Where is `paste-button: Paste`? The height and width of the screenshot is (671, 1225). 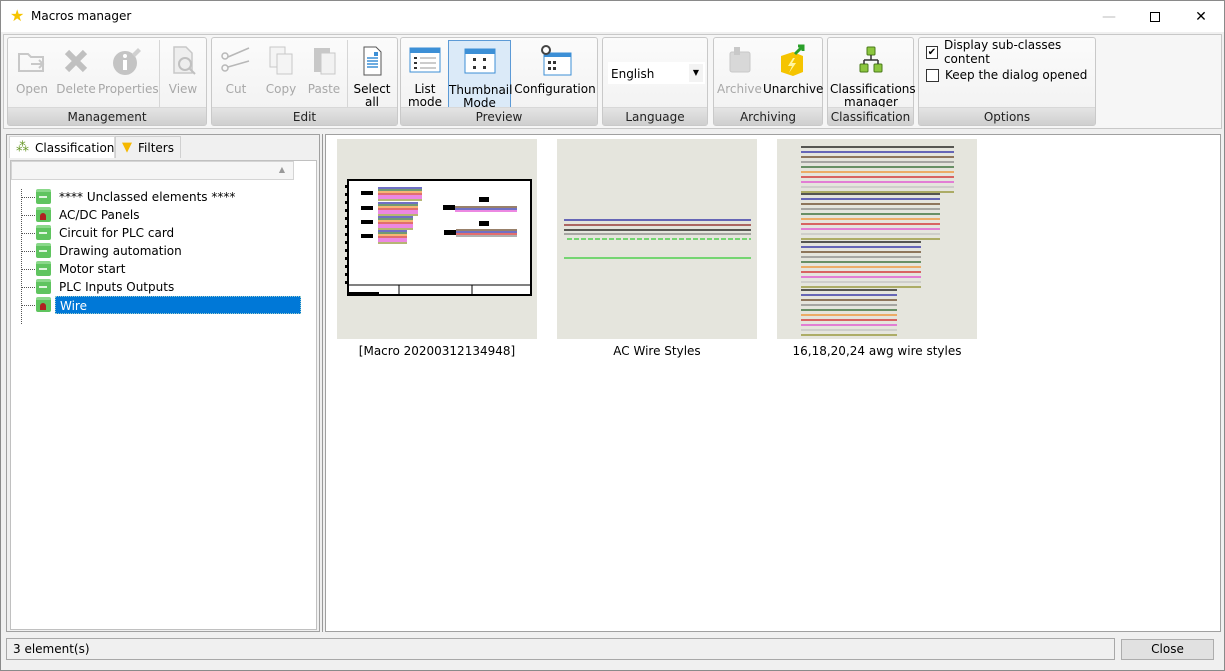 paste-button: Paste is located at coordinates (324, 74).